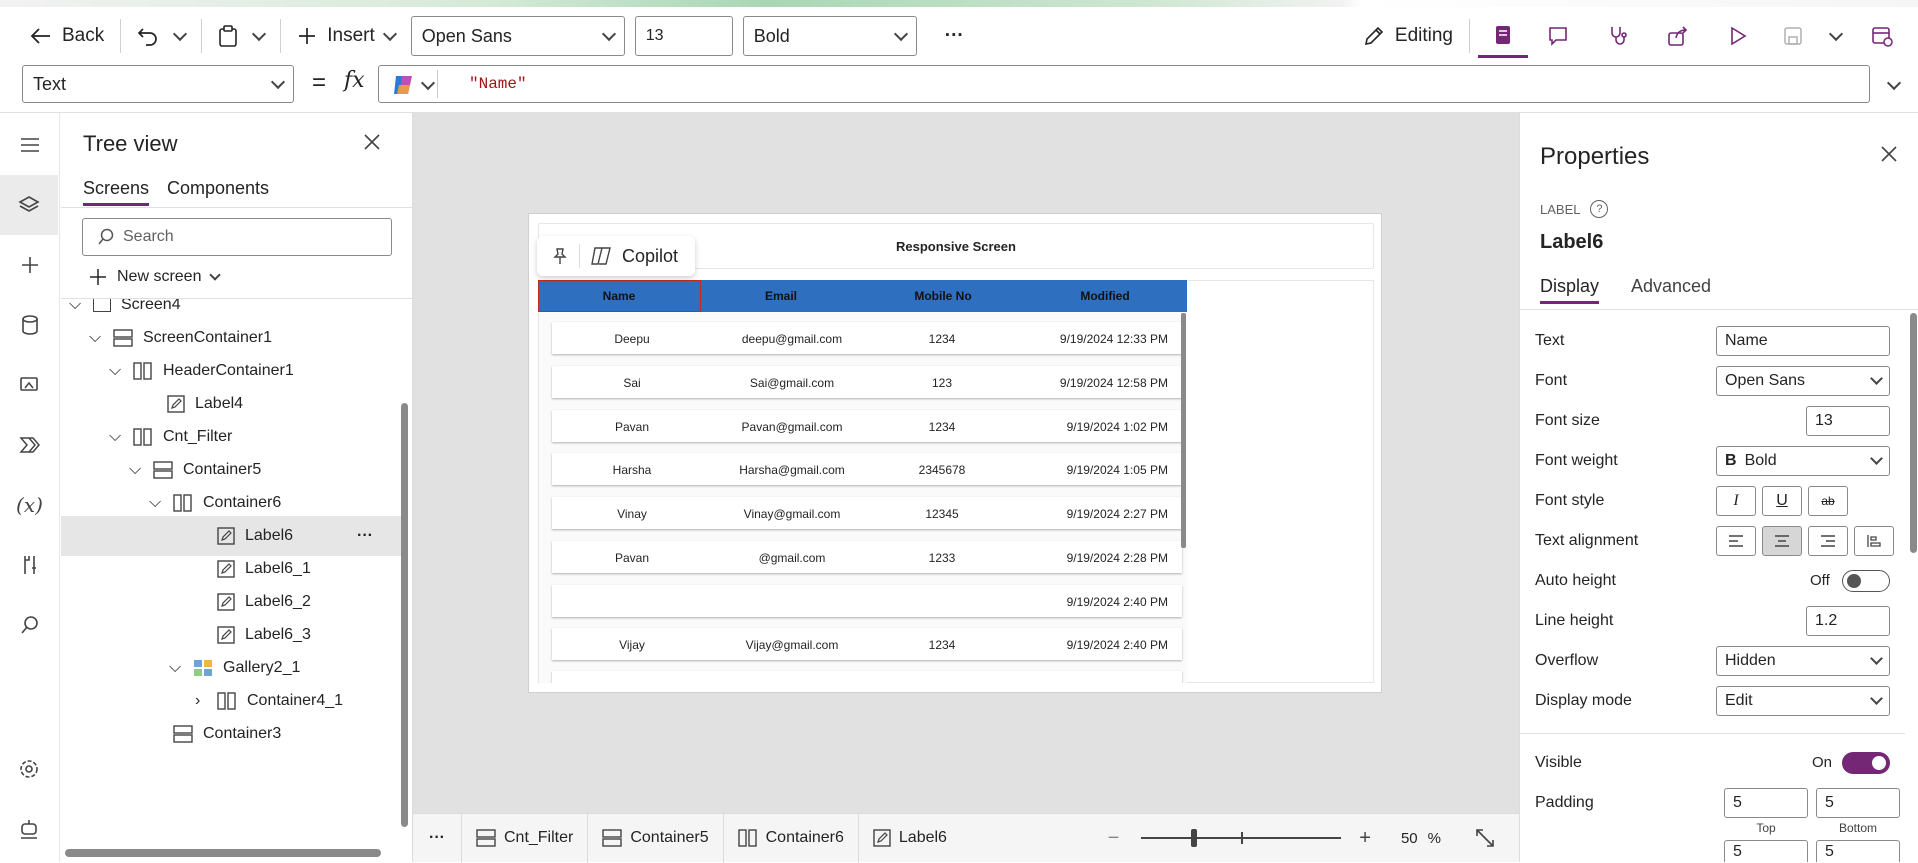 The width and height of the screenshot is (1918, 863). I want to click on zoom-in-button: +, so click(1365, 838).